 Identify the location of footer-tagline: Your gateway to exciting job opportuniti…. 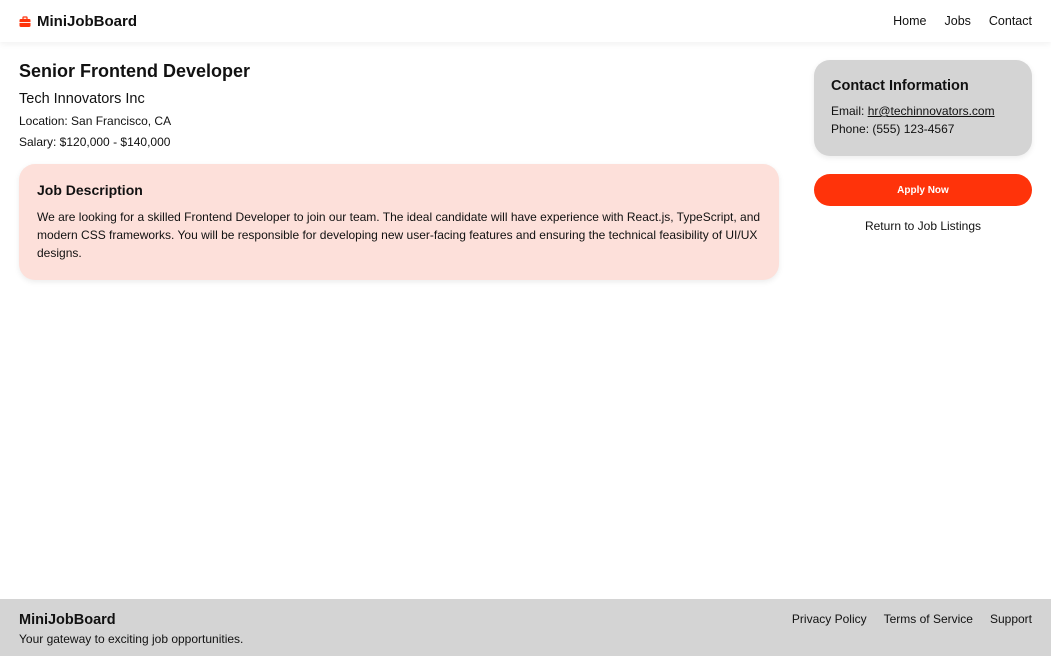
(131, 639).